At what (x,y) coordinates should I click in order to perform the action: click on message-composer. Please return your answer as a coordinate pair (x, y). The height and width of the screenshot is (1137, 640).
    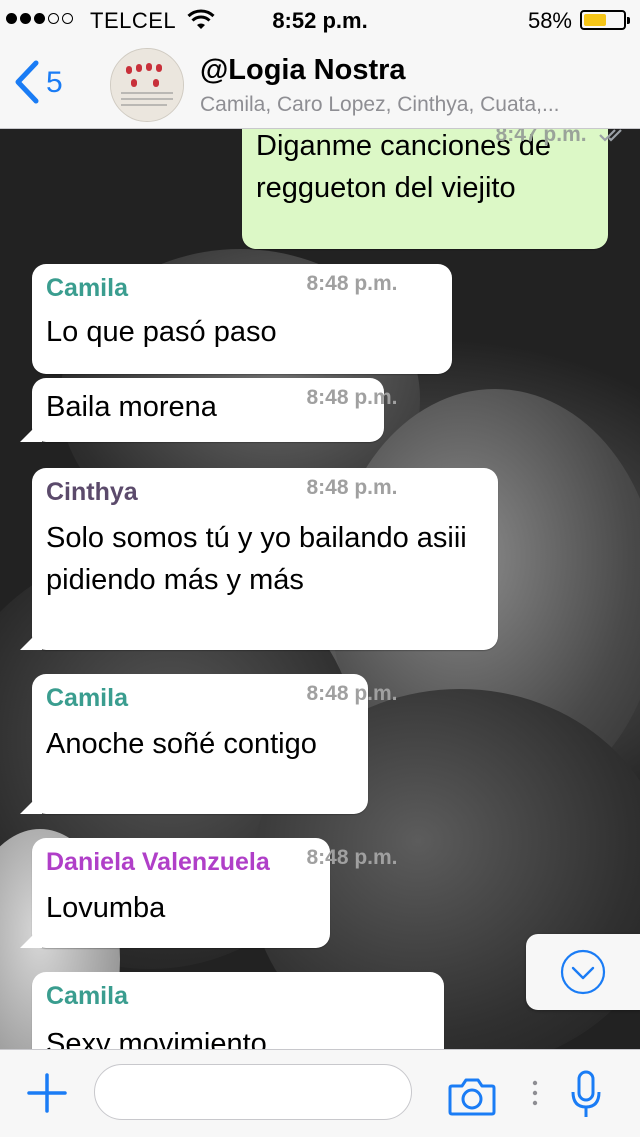
    Looking at the image, I should click on (320, 1093).